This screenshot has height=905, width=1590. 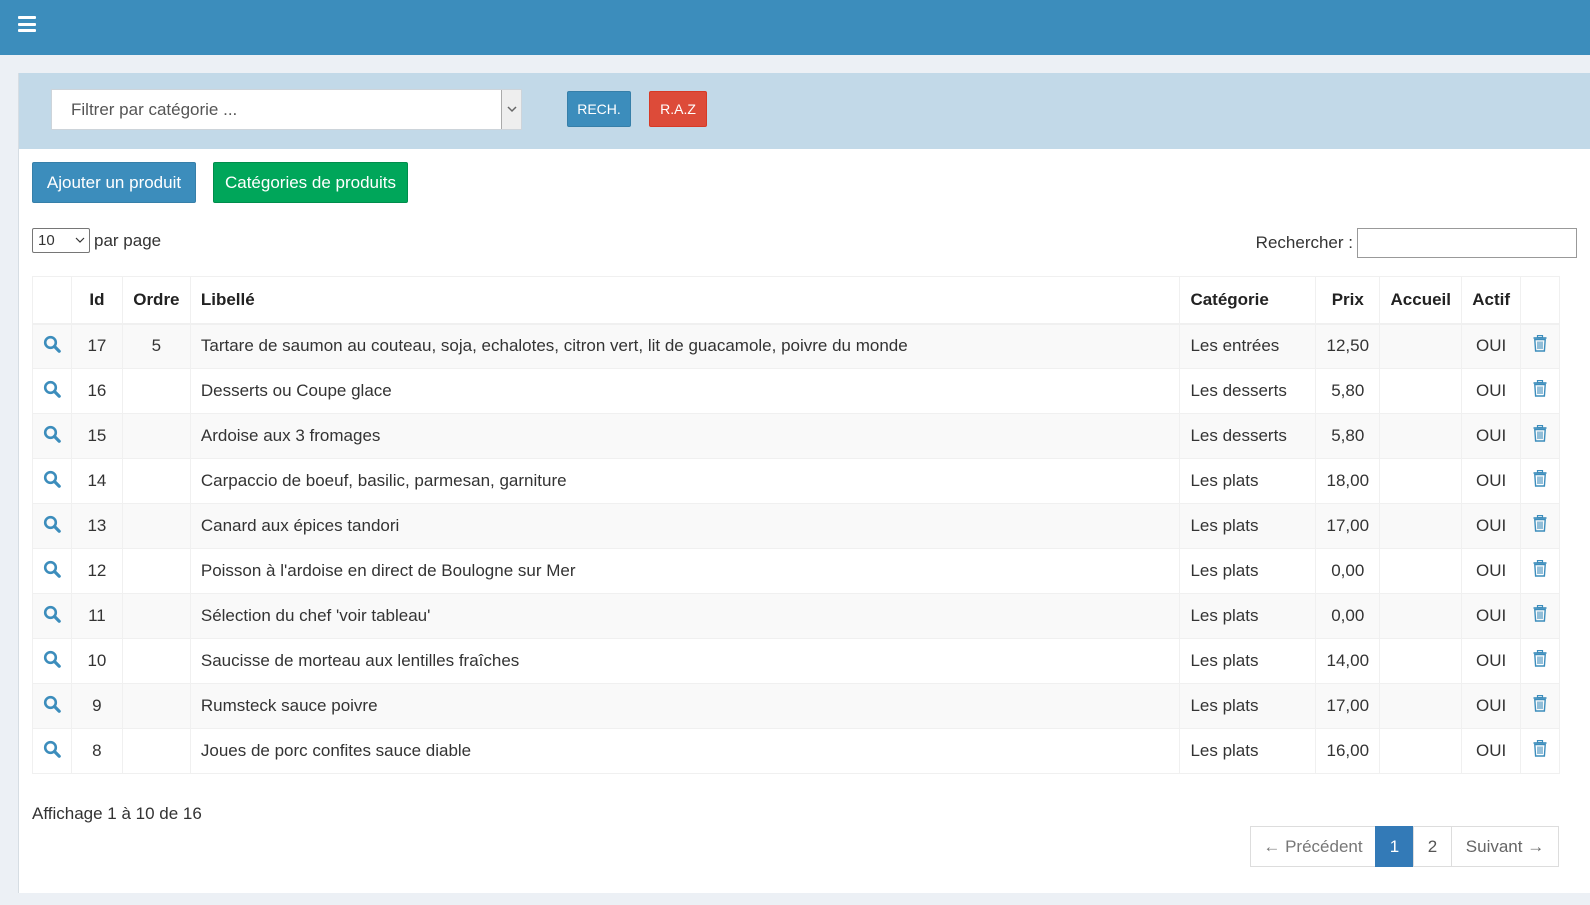 I want to click on product-categories-button: Catégories de produits, so click(x=310, y=182).